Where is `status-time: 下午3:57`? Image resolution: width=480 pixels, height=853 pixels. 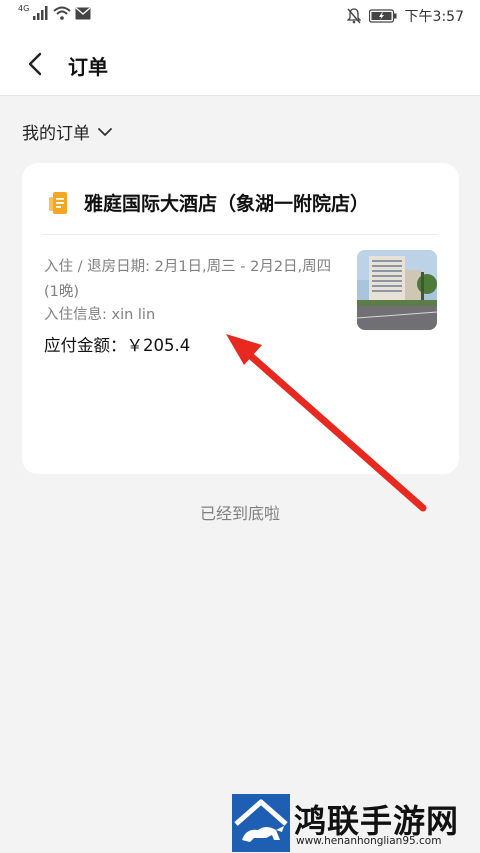 status-time: 下午3:57 is located at coordinates (434, 17).